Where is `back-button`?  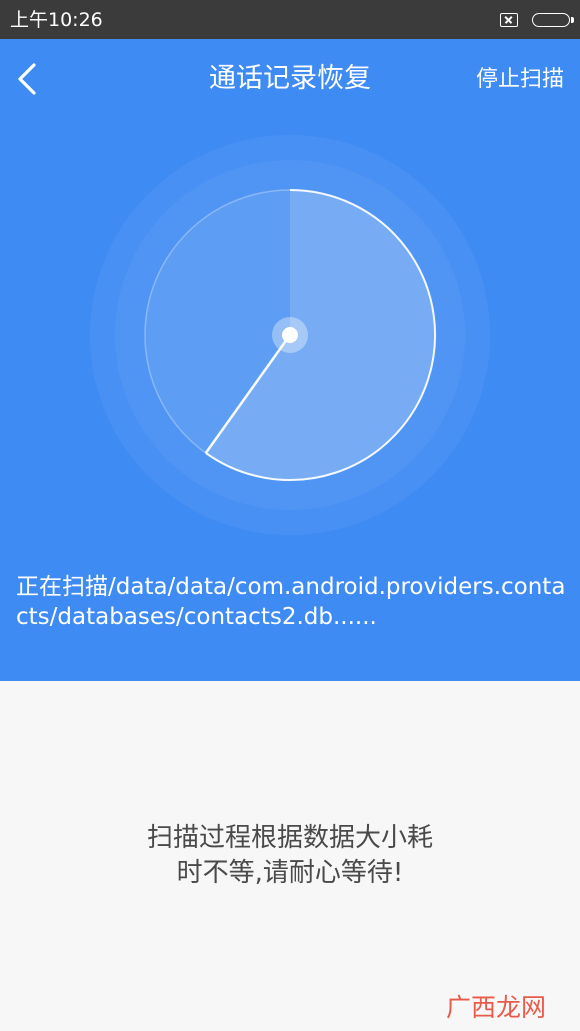 back-button is located at coordinates (30, 79).